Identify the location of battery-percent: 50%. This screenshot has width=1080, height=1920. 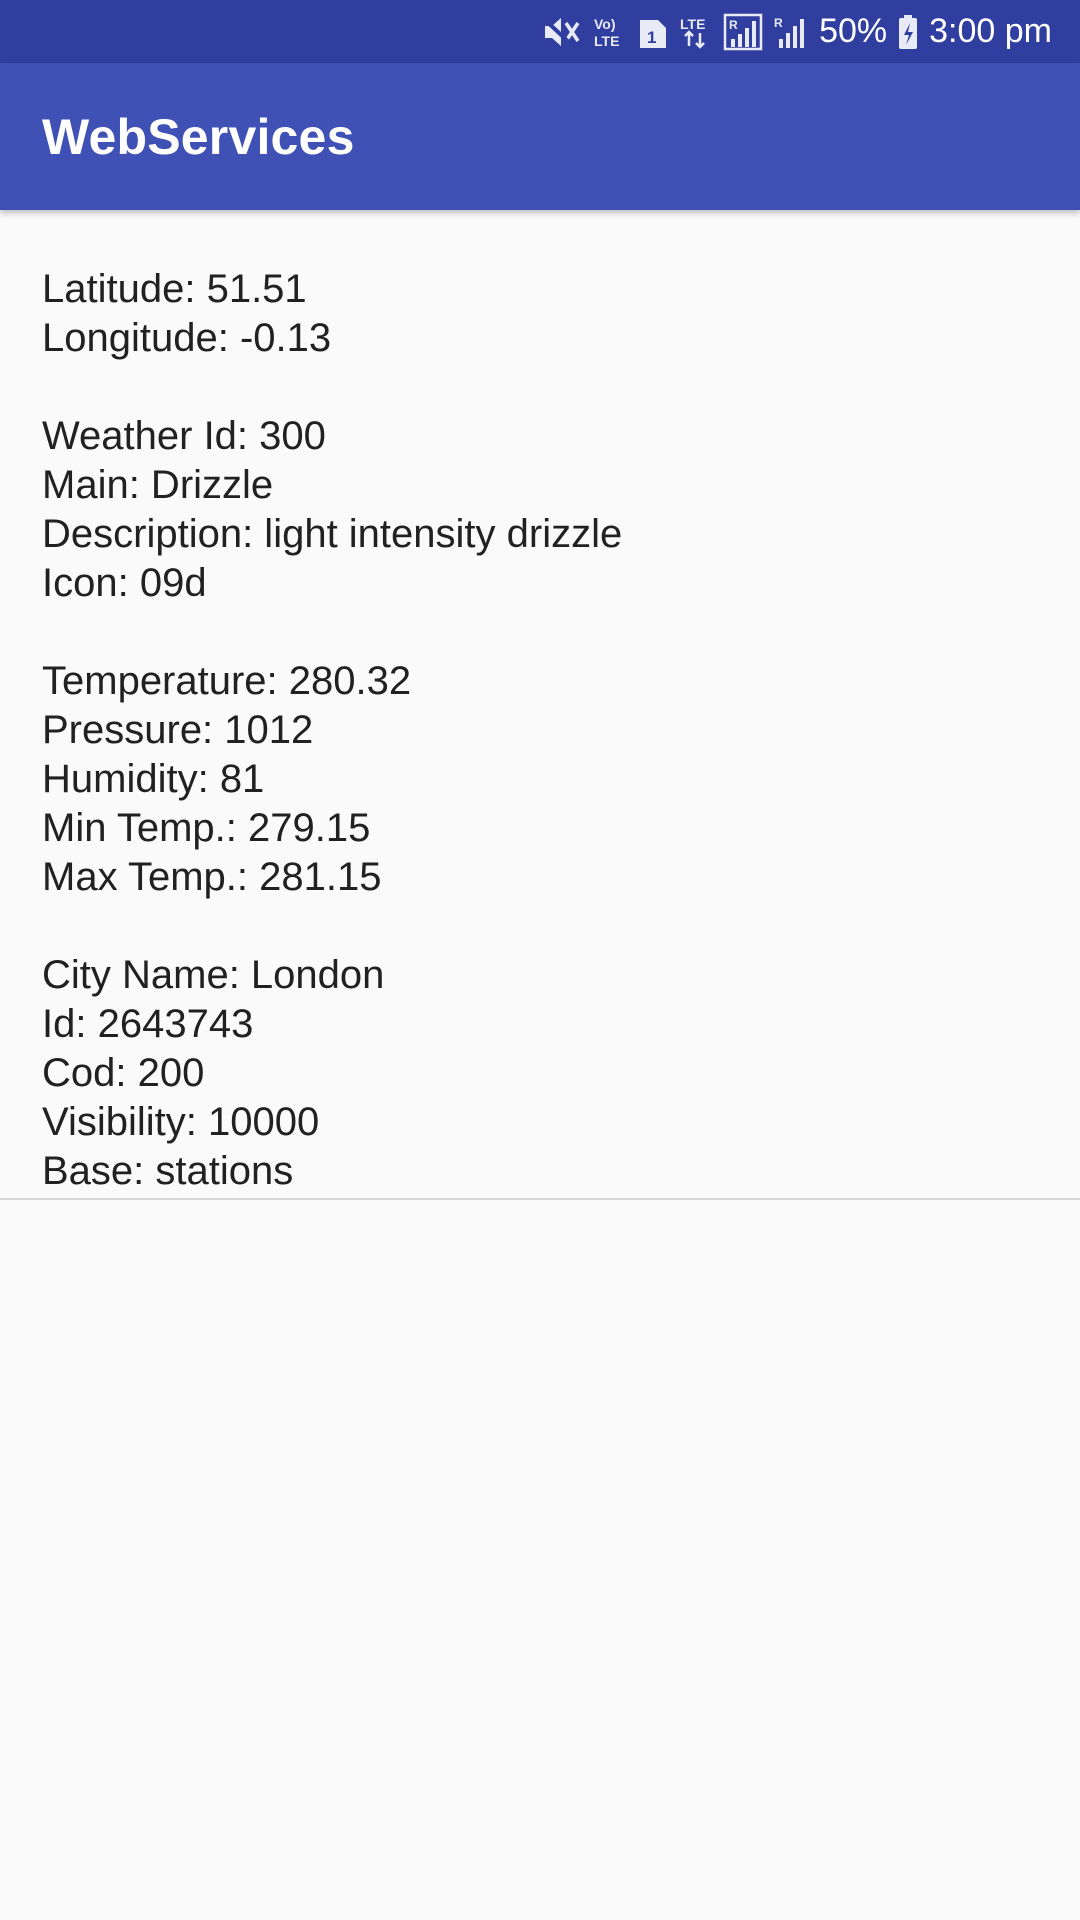
(853, 31).